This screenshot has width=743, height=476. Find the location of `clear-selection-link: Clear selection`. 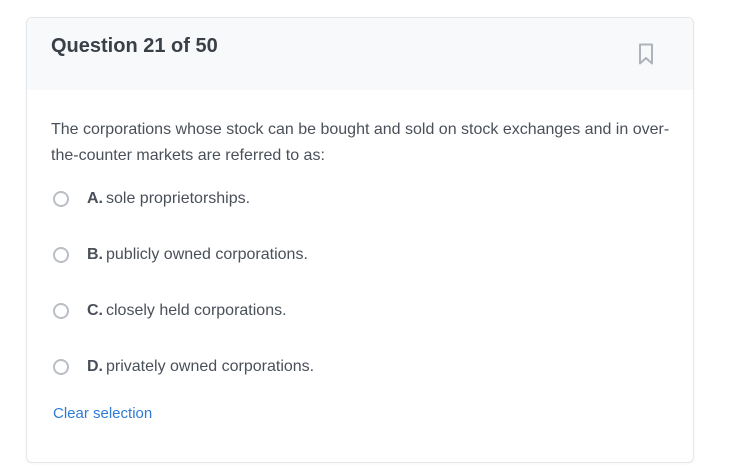

clear-selection-link: Clear selection is located at coordinates (102, 413).